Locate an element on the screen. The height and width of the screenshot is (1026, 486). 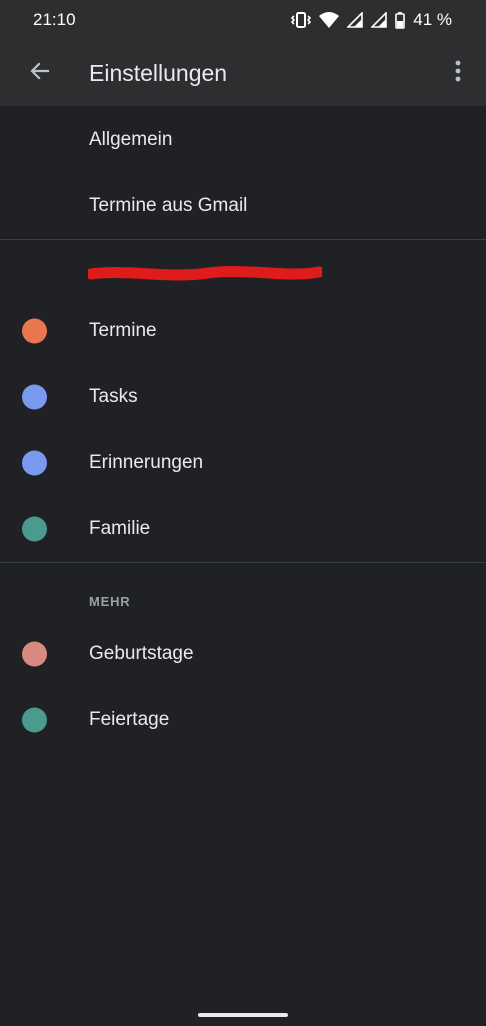
calendar-item-termine: Termine is located at coordinates (243, 331).